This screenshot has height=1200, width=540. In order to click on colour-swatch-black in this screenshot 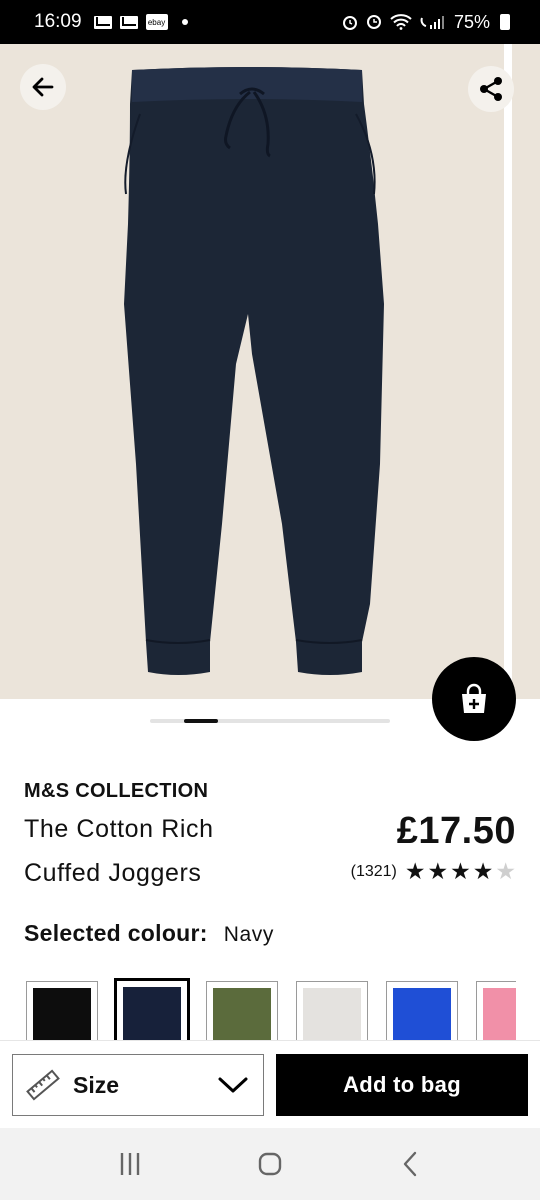, I will do `click(62, 1010)`.